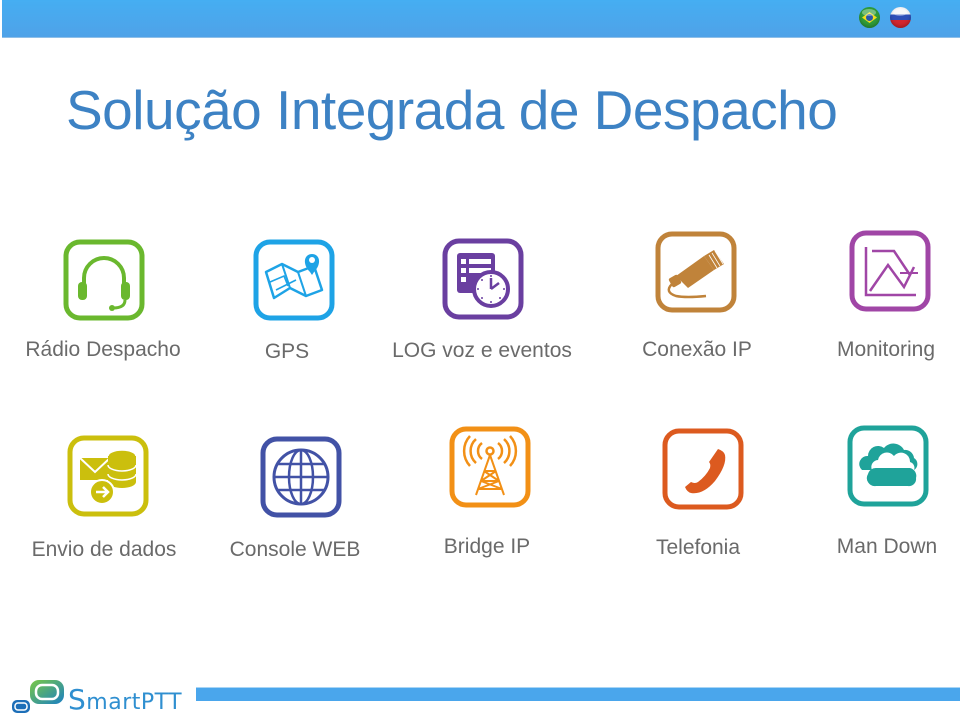 This screenshot has width=960, height=716. I want to click on flag-globe, so click(869, 17).